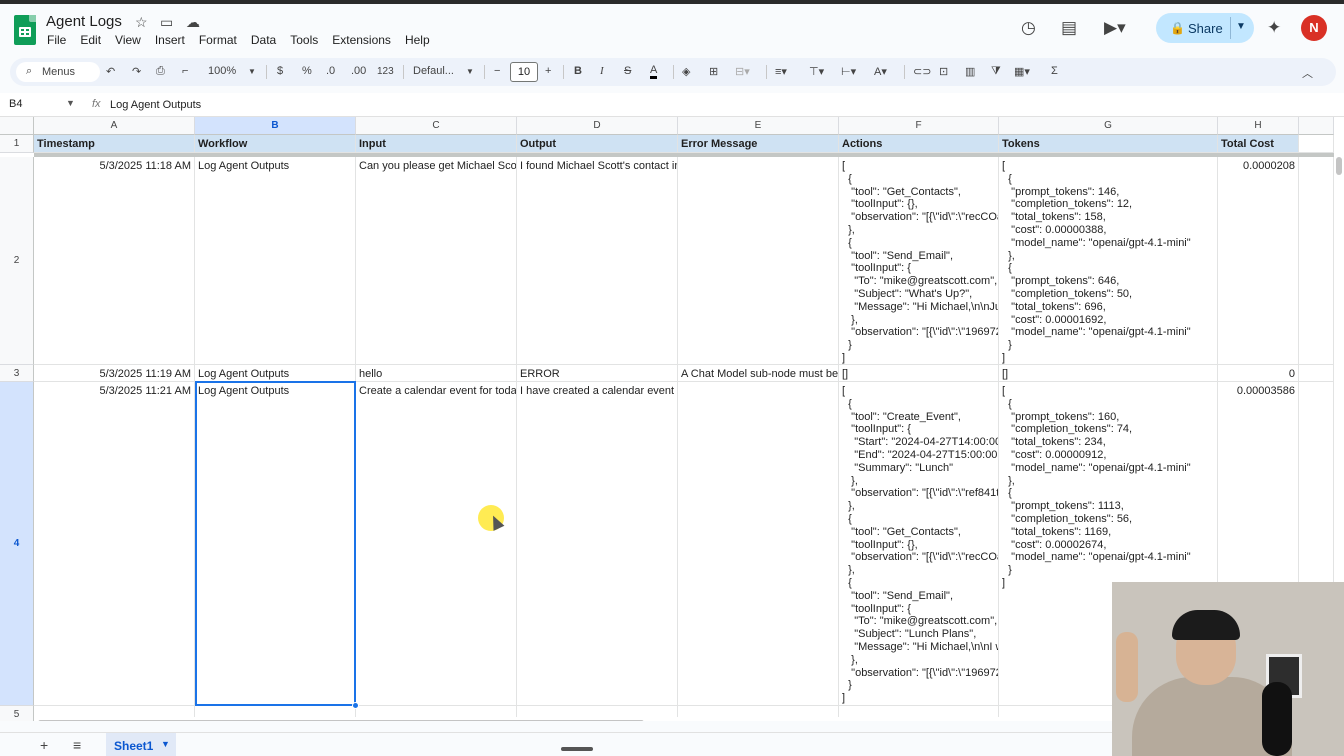  I want to click on header-cell-output: Output, so click(597, 144).